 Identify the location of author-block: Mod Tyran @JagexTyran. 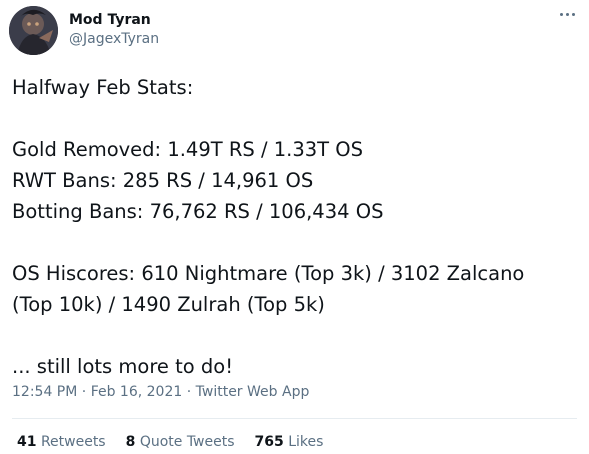
(114, 29).